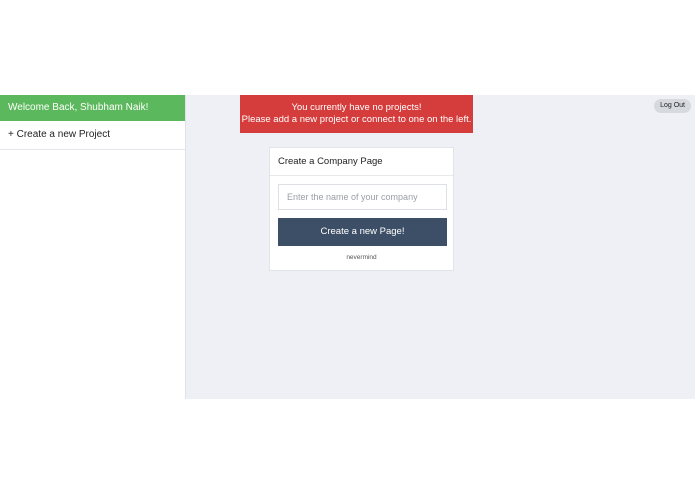 This screenshot has width=695, height=494. What do you see at coordinates (361, 162) in the screenshot?
I see `card-title: Create a Company Page` at bounding box center [361, 162].